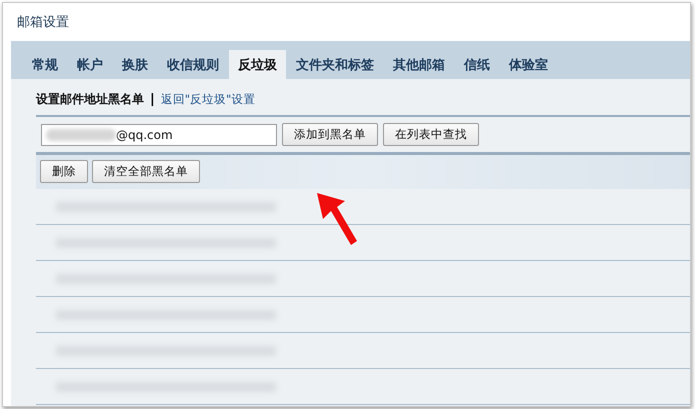 This screenshot has height=409, width=695. Describe the element at coordinates (335, 64) in the screenshot. I see `tab: 文件夹和标签` at that location.